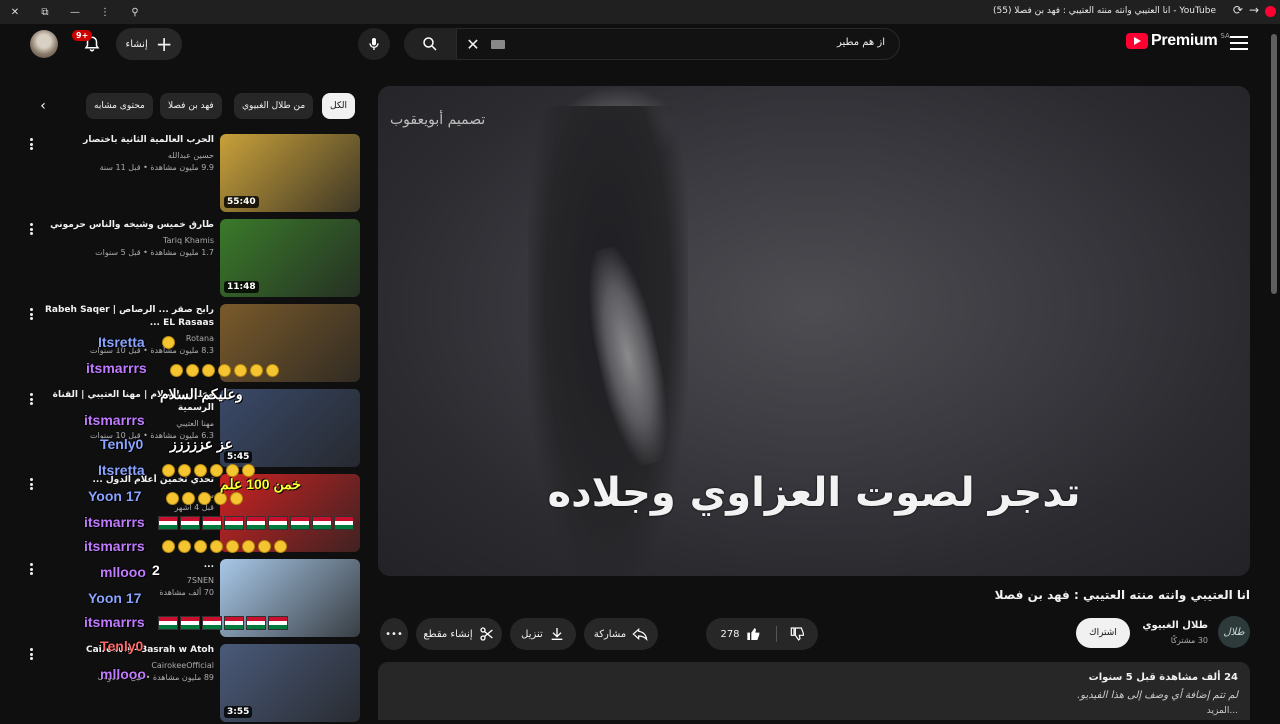 This screenshot has height=724, width=1280. What do you see at coordinates (290, 173) in the screenshot?
I see `recommendation-thumbnail: 55:40` at bounding box center [290, 173].